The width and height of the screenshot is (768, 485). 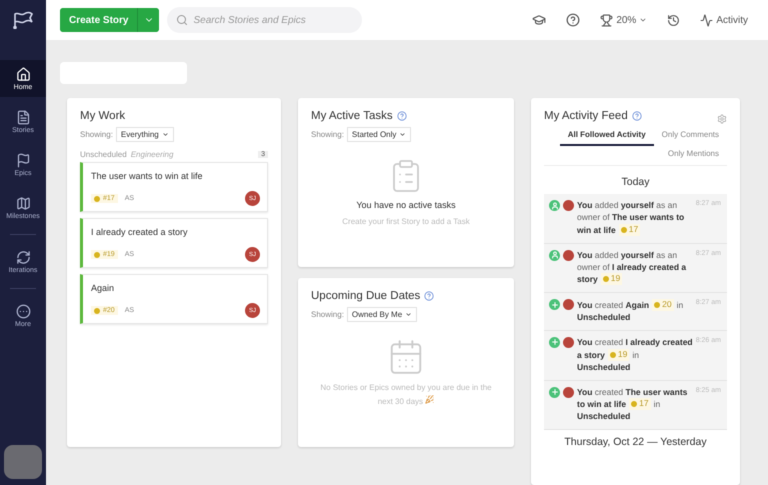 I want to click on search-field: Search Stories and Epics, so click(x=264, y=20).